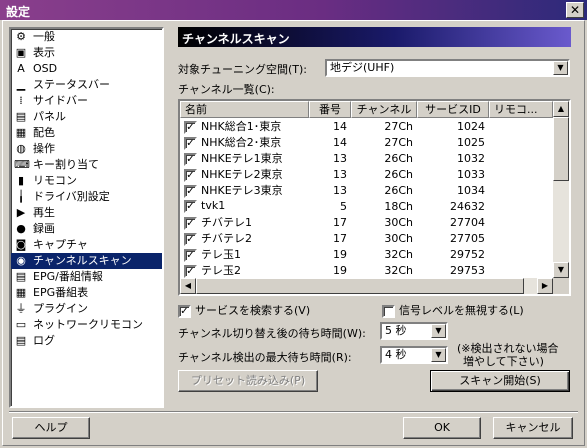 The height and width of the screenshot is (448, 587). What do you see at coordinates (366, 254) in the screenshot?
I see `channel-row: ✓ テレ玉1 19 32Ch 29752` at bounding box center [366, 254].